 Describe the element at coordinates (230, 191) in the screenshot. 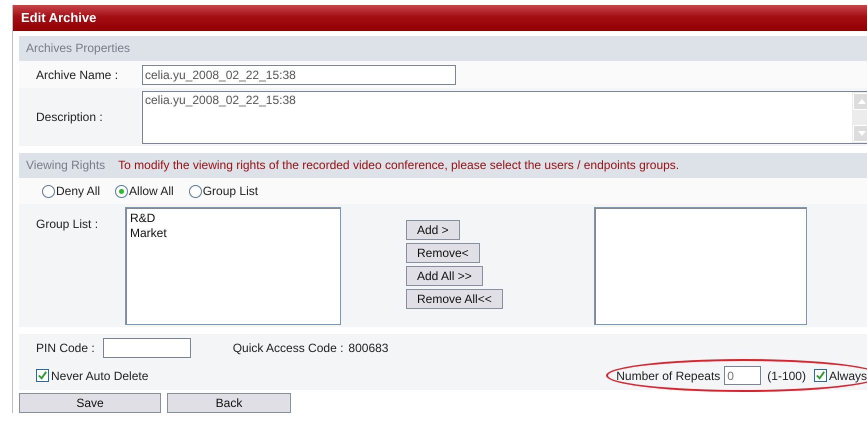

I see `radio-label: Group List` at that location.